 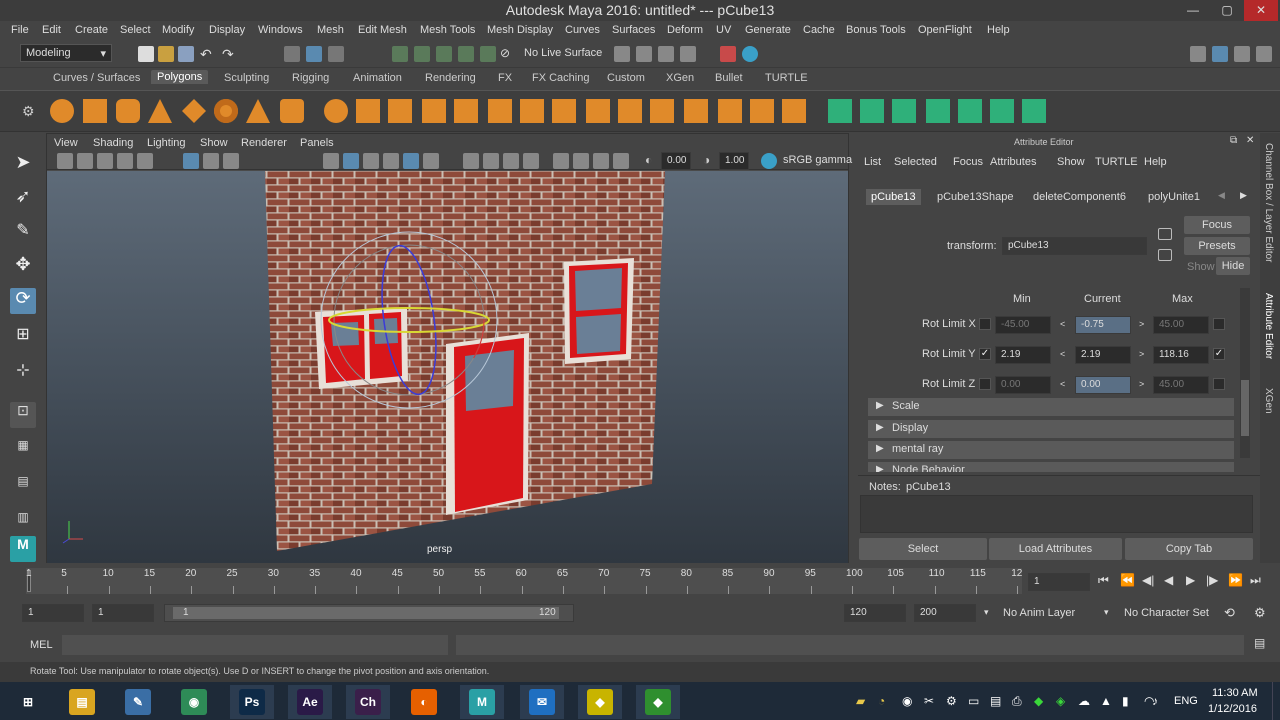 What do you see at coordinates (1017, 701) in the screenshot?
I see `tray-printer-icon: ⎙` at bounding box center [1017, 701].